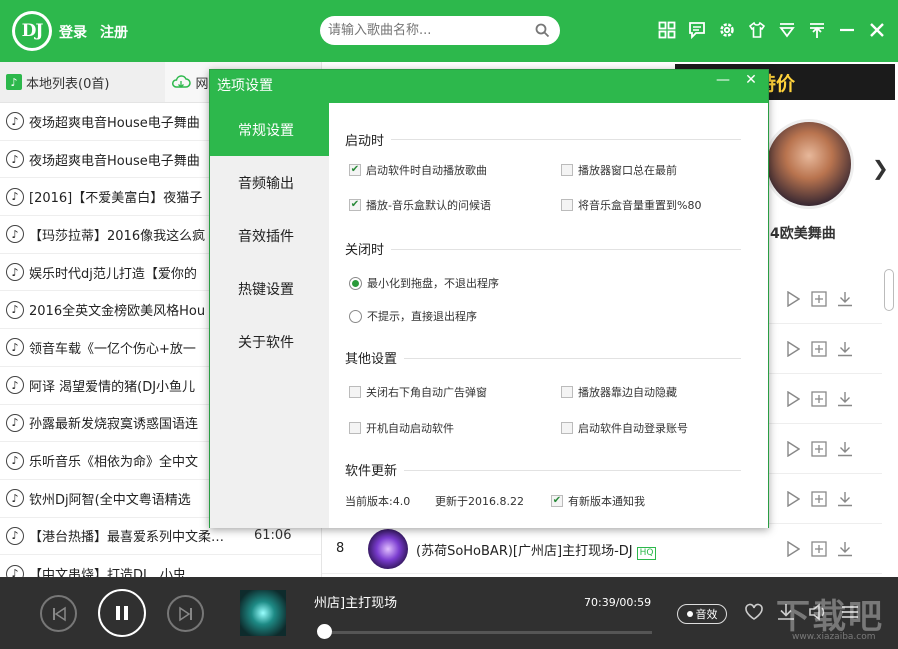 The width and height of the screenshot is (898, 649). I want to click on song-cover, so click(388, 549).